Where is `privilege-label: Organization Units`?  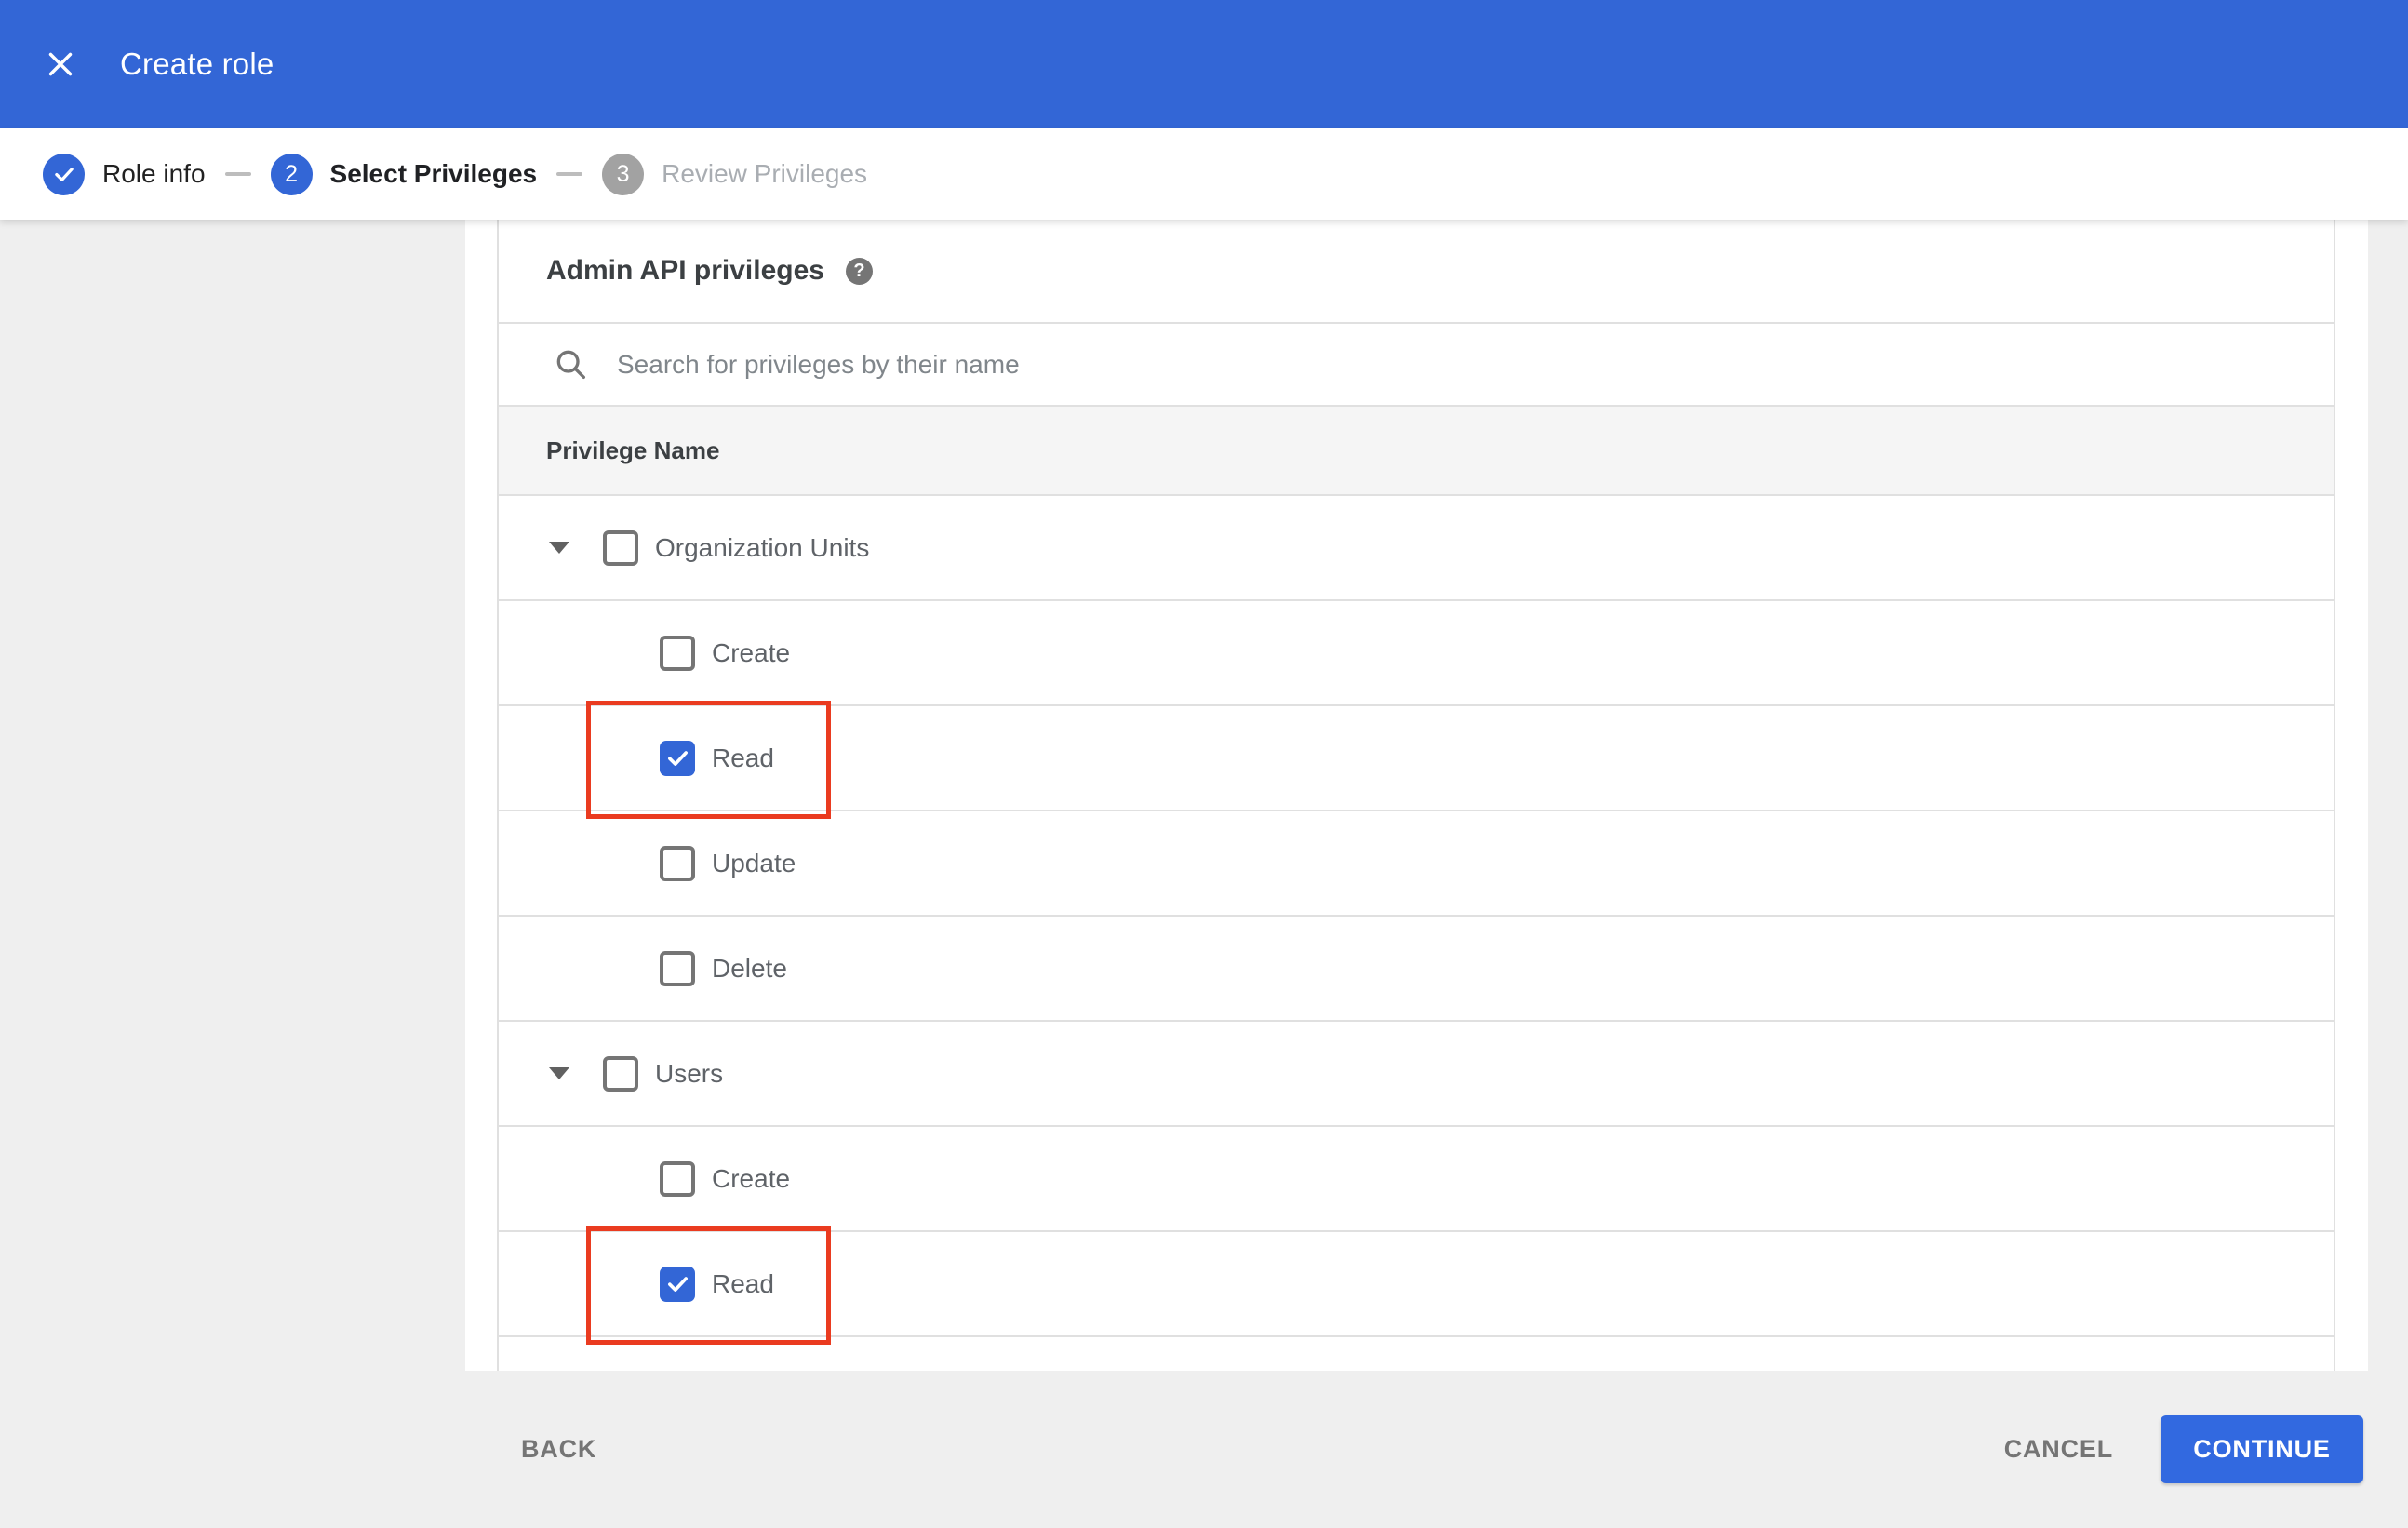 privilege-label: Organization Units is located at coordinates (763, 547).